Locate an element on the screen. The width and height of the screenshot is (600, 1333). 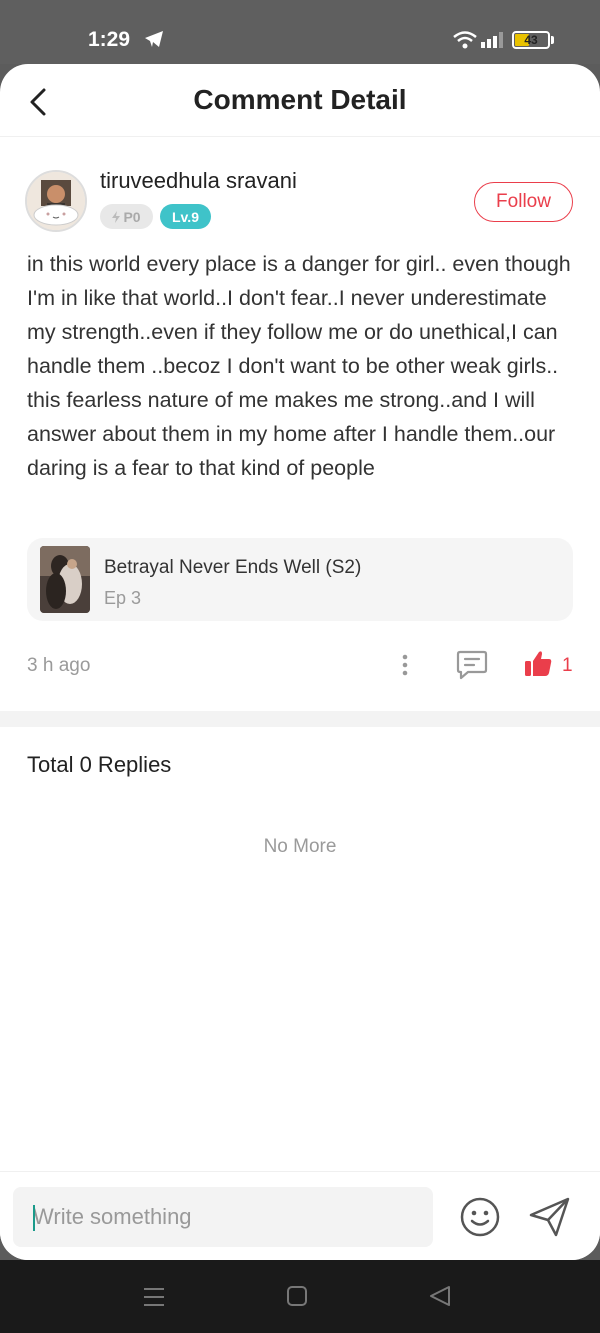
battery-tip is located at coordinates (552, 40).